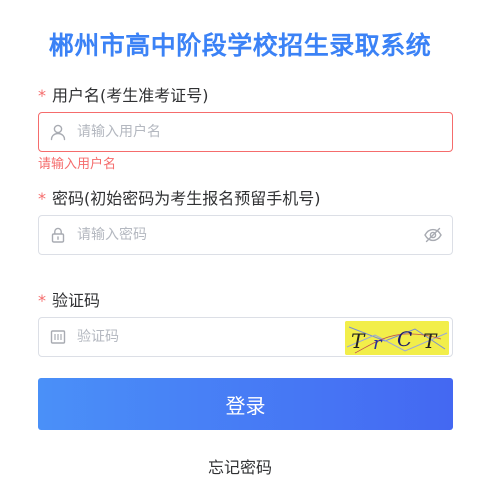 The width and height of the screenshot is (480, 490). What do you see at coordinates (186, 198) in the screenshot?
I see `password-label-text: 密码(初始密码为考生报名预留手机号)` at bounding box center [186, 198].